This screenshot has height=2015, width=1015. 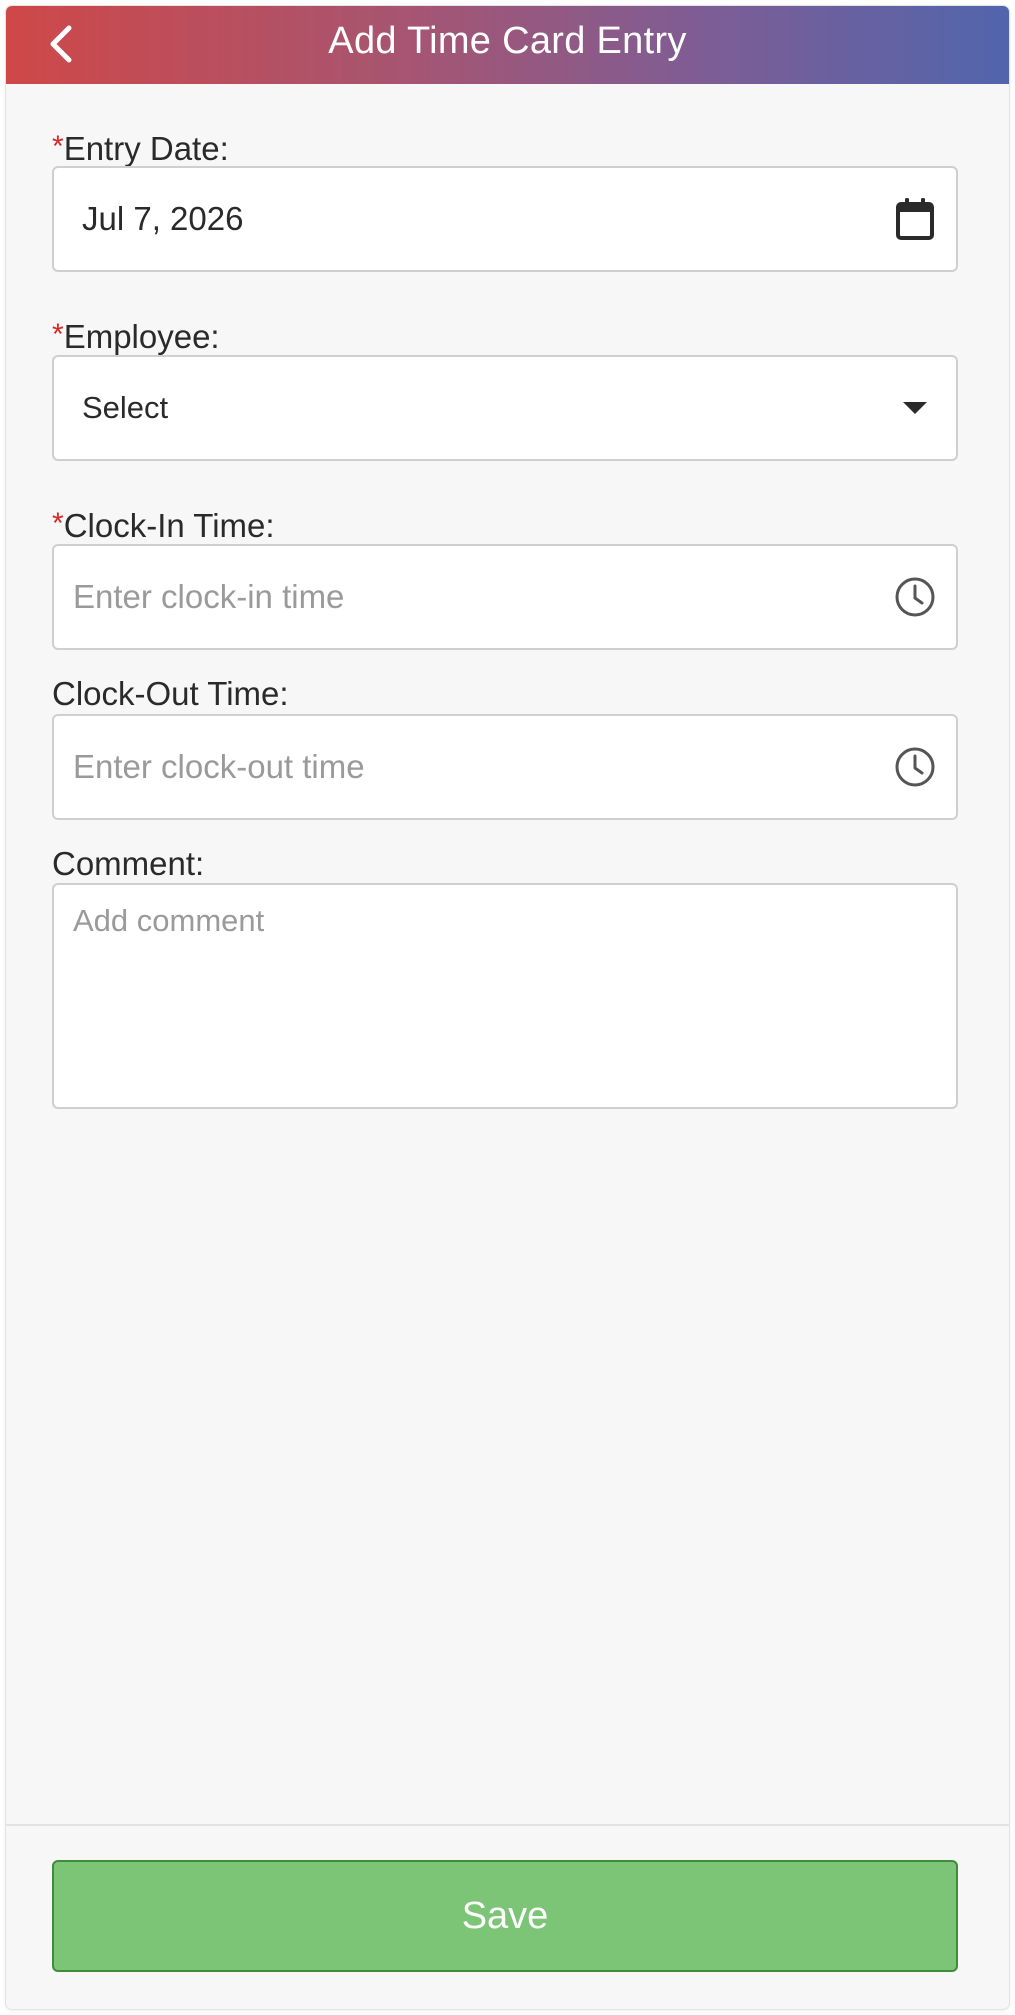 I want to click on clock-in-placeholder: Enter clock-in time, so click(x=209, y=596).